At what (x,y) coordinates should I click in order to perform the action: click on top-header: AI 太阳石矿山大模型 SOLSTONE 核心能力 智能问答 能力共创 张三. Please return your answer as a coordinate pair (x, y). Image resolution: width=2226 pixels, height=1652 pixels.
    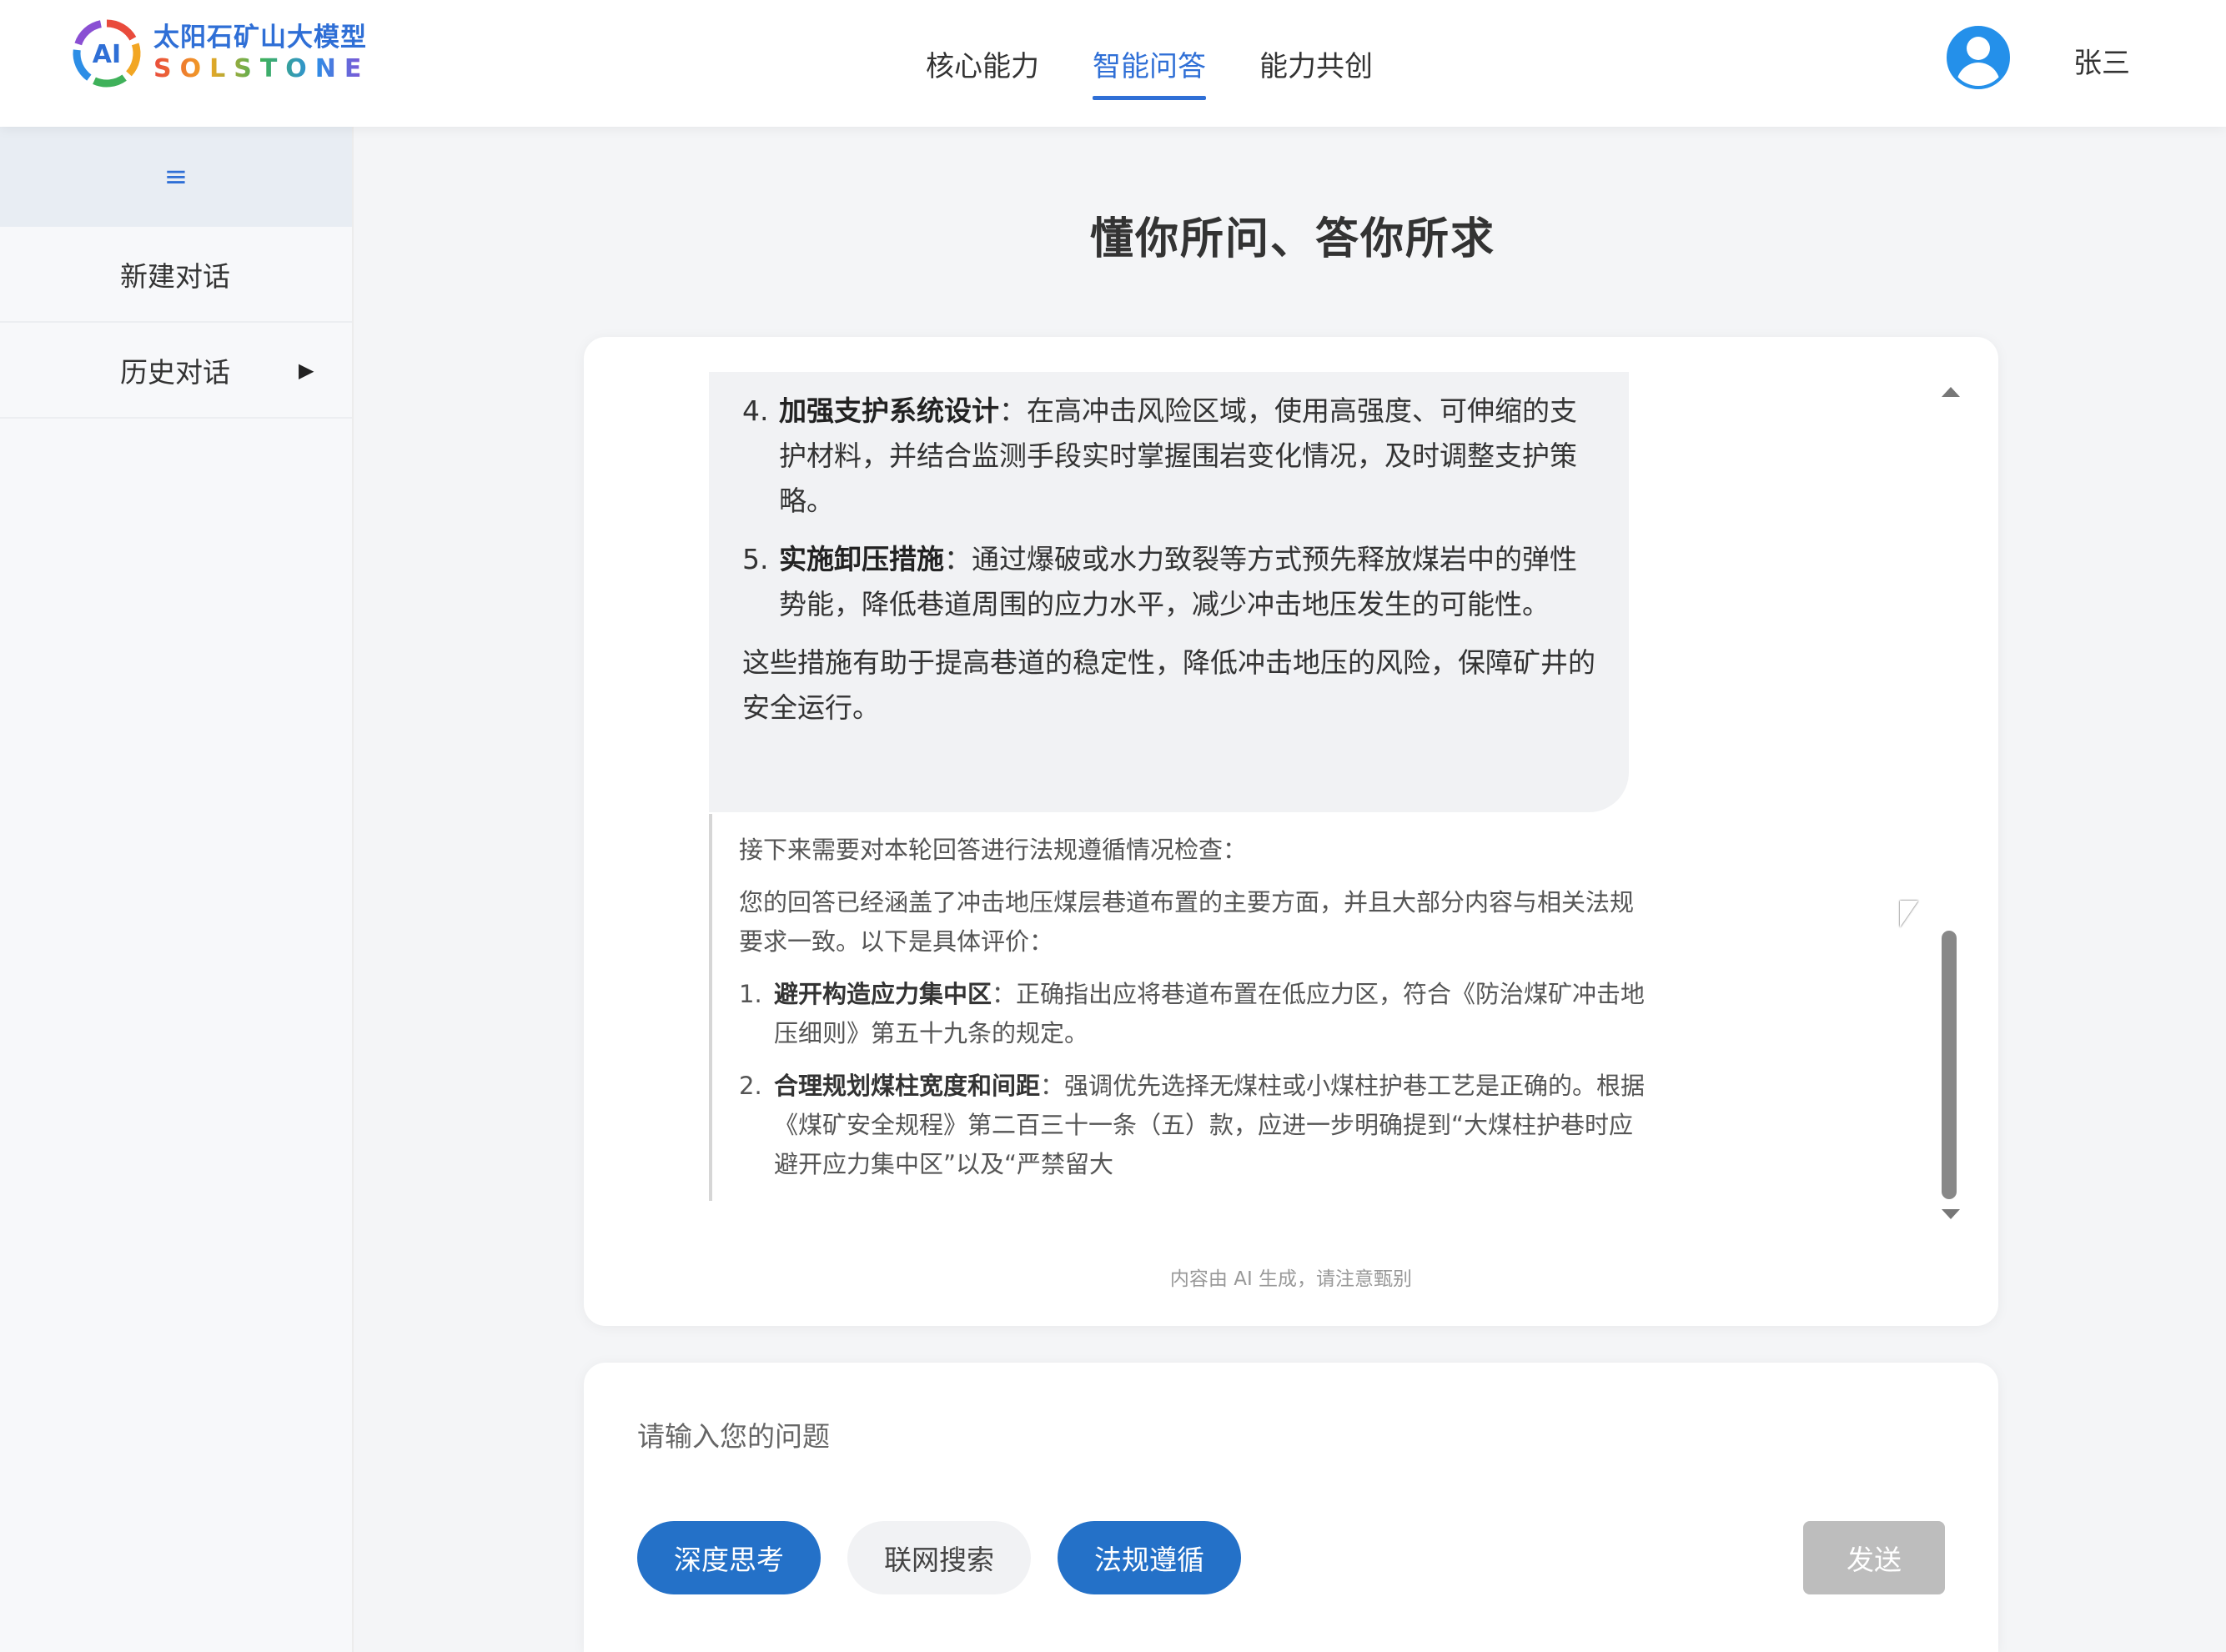
    Looking at the image, I should click on (1113, 63).